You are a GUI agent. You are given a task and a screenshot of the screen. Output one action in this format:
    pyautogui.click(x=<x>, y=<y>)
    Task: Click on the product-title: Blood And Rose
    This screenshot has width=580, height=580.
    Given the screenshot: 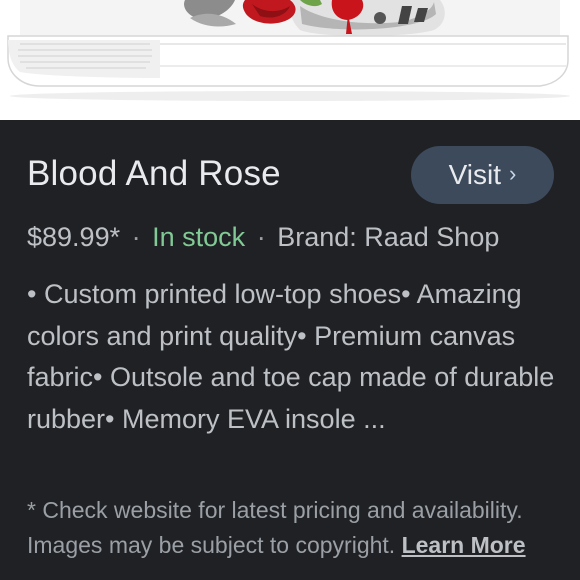 What is the action you would take?
    pyautogui.click(x=154, y=173)
    